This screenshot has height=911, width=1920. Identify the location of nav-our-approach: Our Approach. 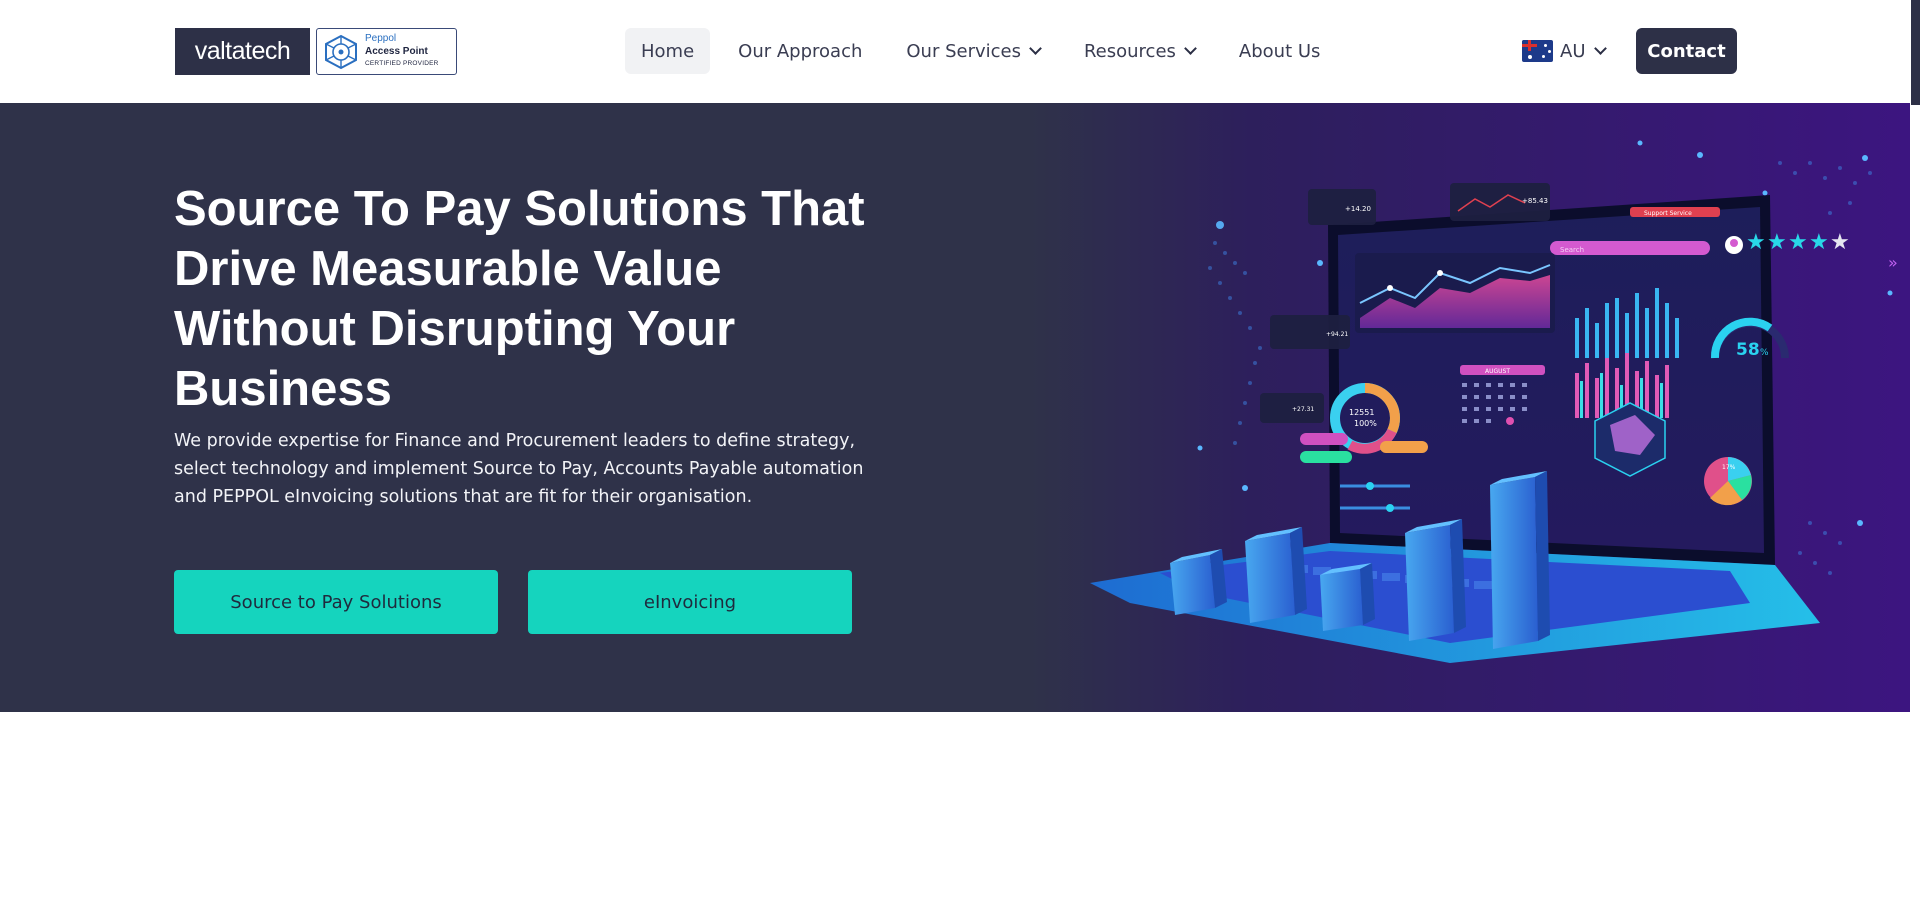
(800, 51).